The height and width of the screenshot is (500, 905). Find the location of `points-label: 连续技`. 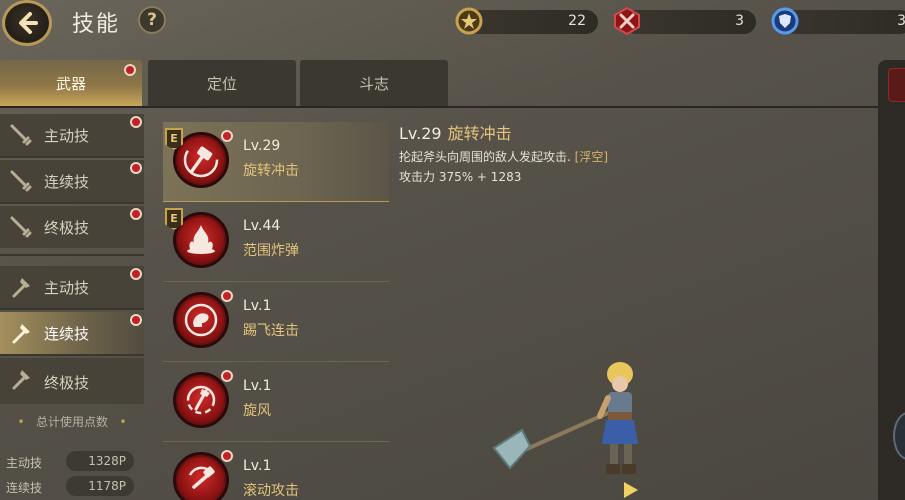

points-label: 连续技 is located at coordinates (24, 488).